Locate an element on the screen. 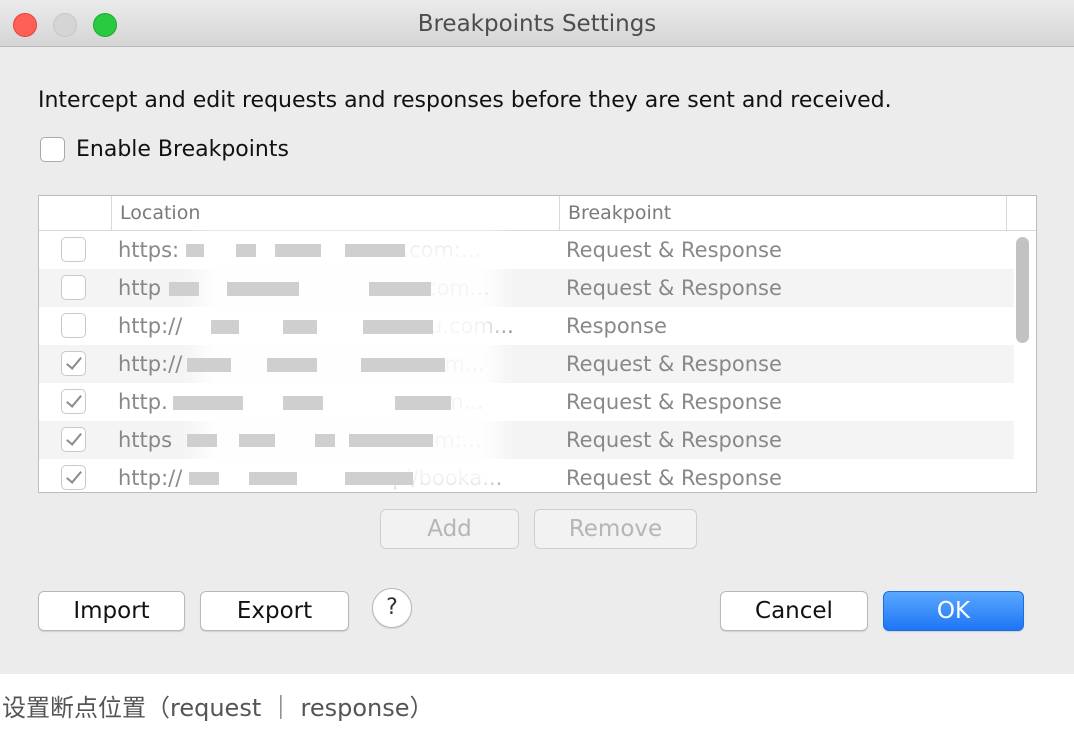  window-title: Breakpoints Settings is located at coordinates (537, 24).